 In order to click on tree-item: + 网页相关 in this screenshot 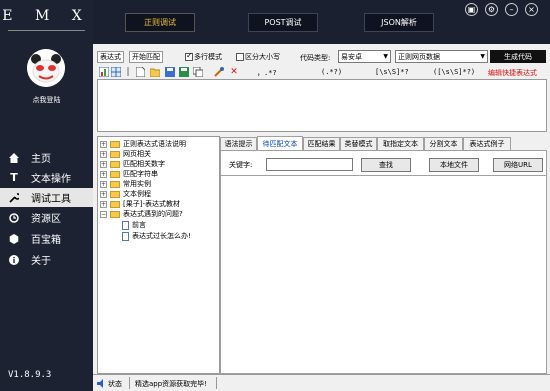, I will do `click(125, 154)`.